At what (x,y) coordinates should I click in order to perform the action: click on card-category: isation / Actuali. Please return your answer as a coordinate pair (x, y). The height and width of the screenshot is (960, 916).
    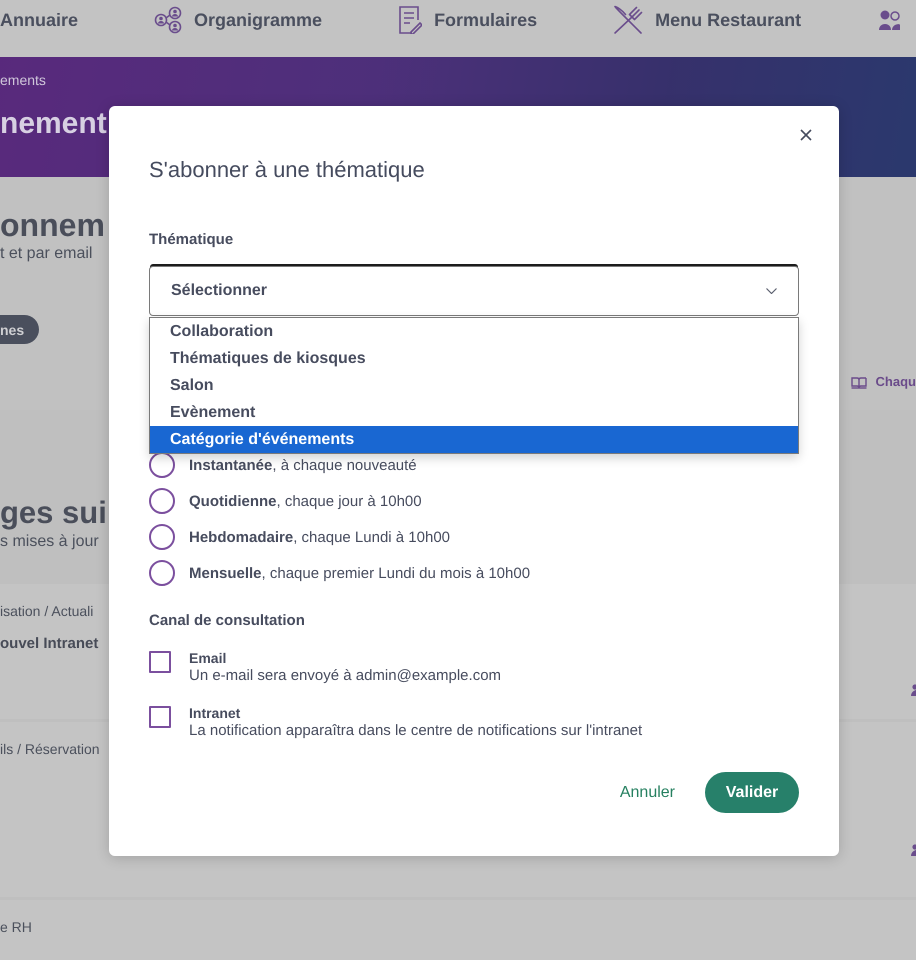
    Looking at the image, I should click on (47, 611).